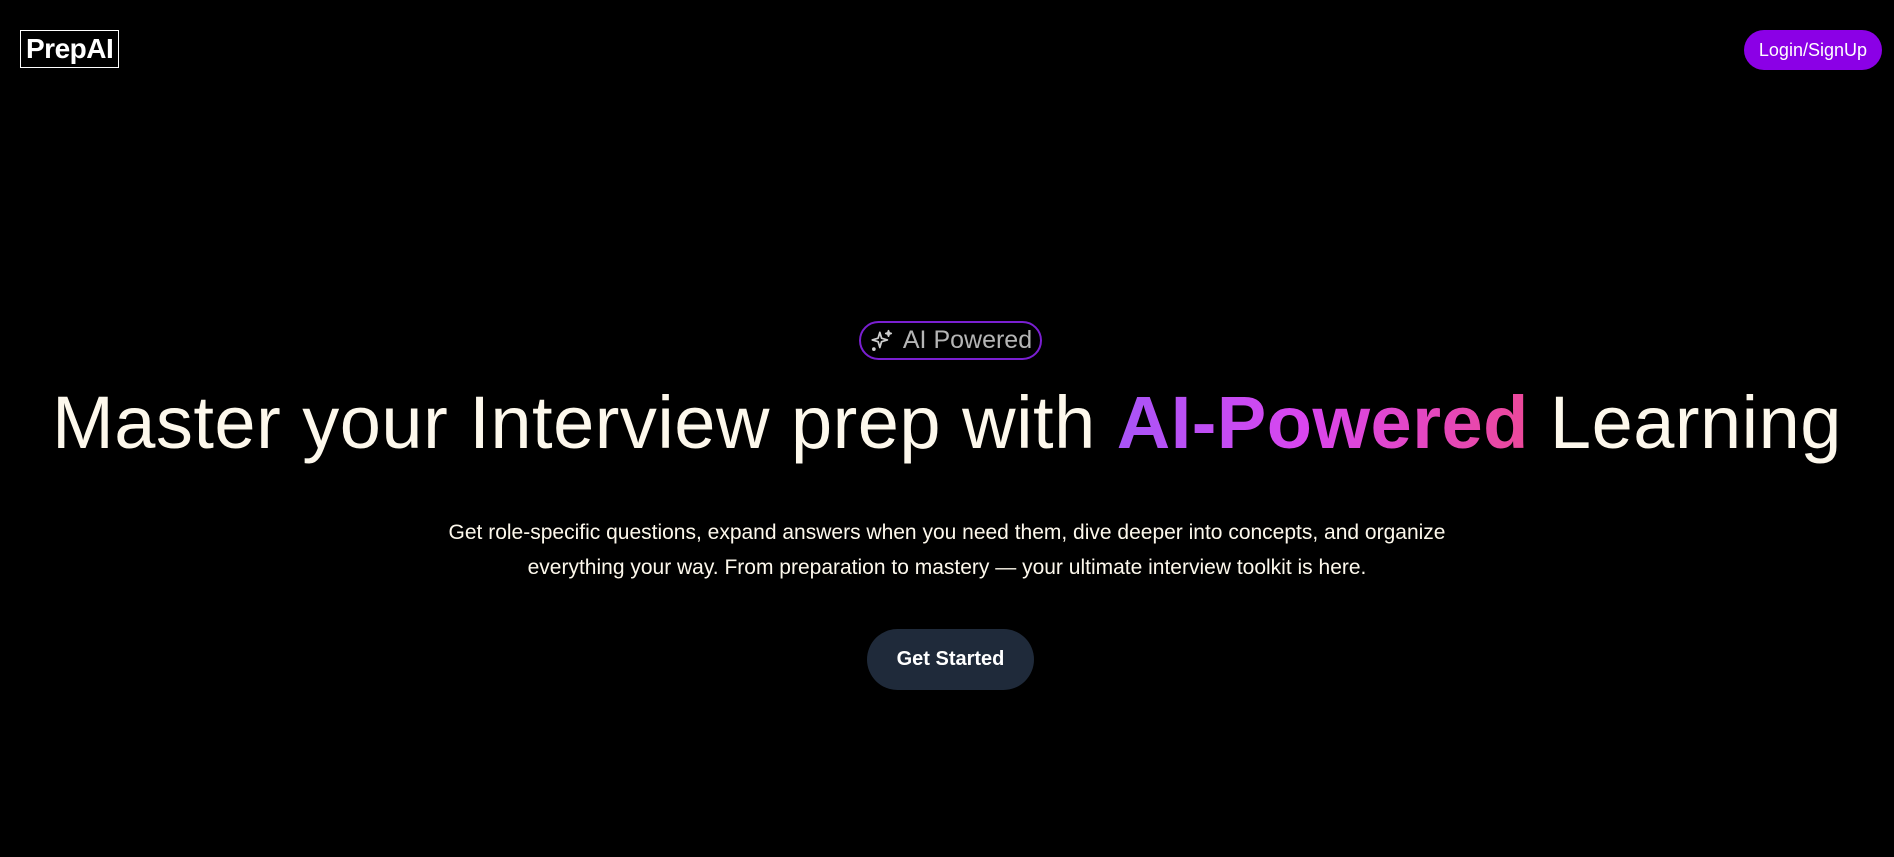  I want to click on ai-powered-badge: AI Powered, so click(950, 340).